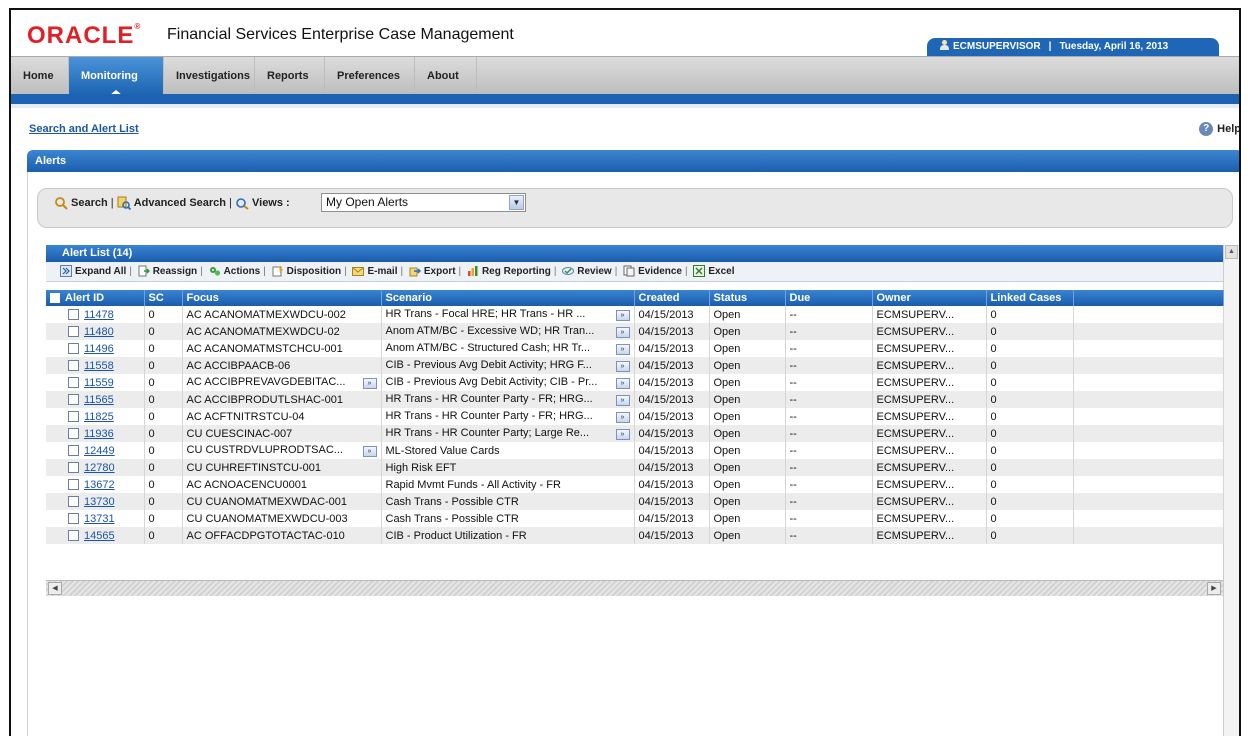 The image size is (1250, 736). What do you see at coordinates (290, 76) in the screenshot?
I see `tab-reports: Reports` at bounding box center [290, 76].